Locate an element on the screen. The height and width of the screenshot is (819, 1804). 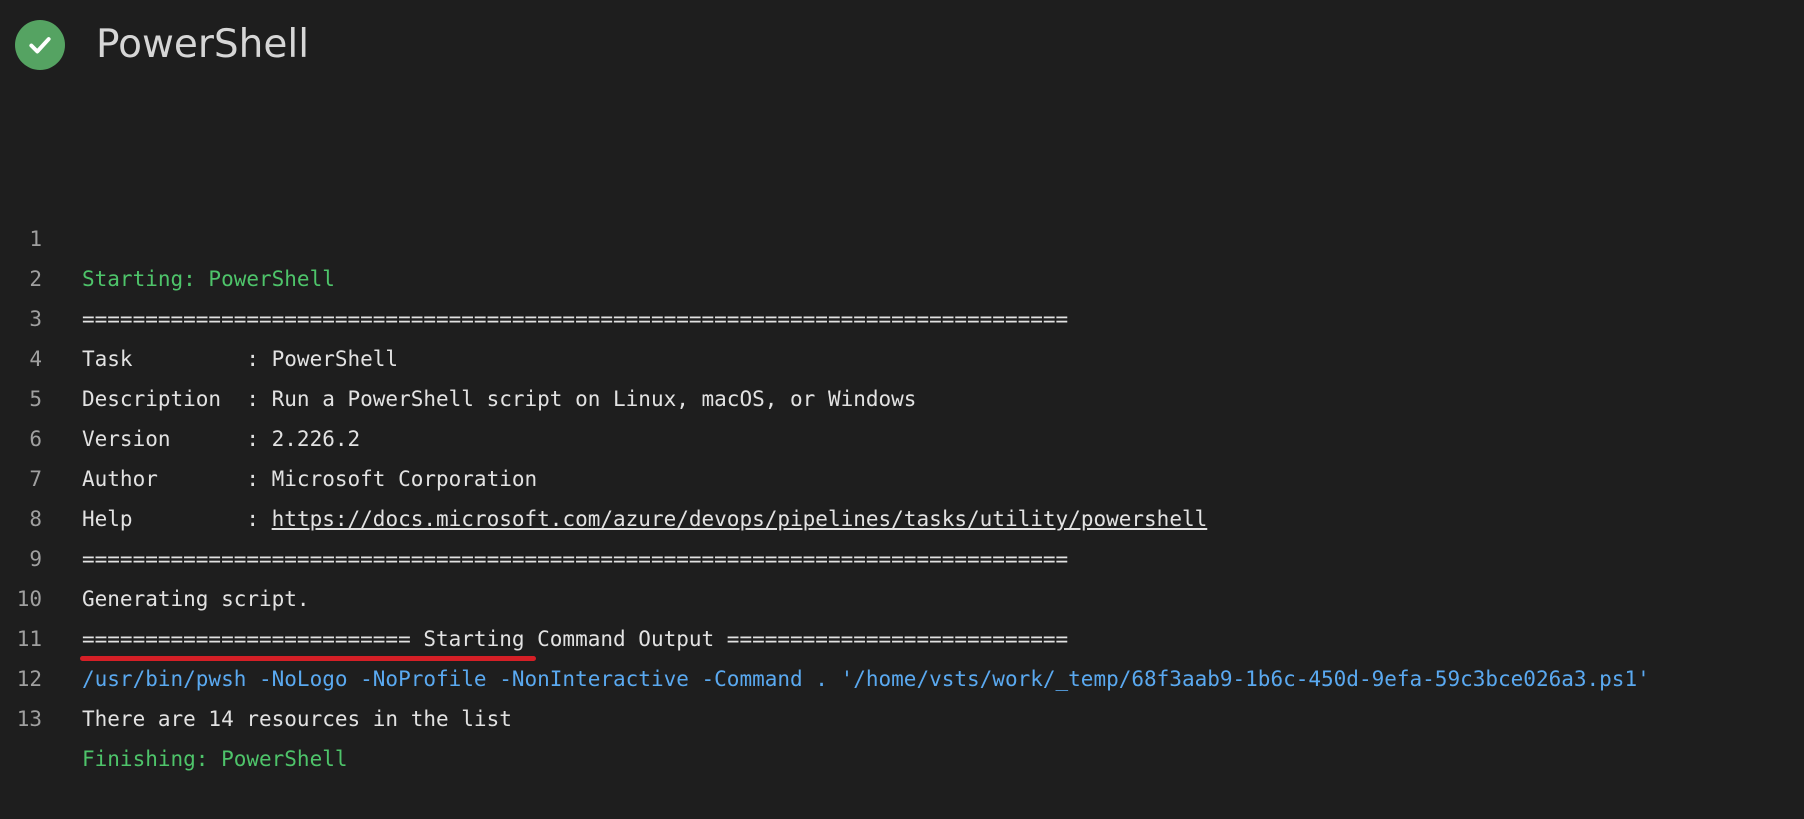
log-line: 6 Author : Microsoft Corporation is located at coordinates (902, 435).